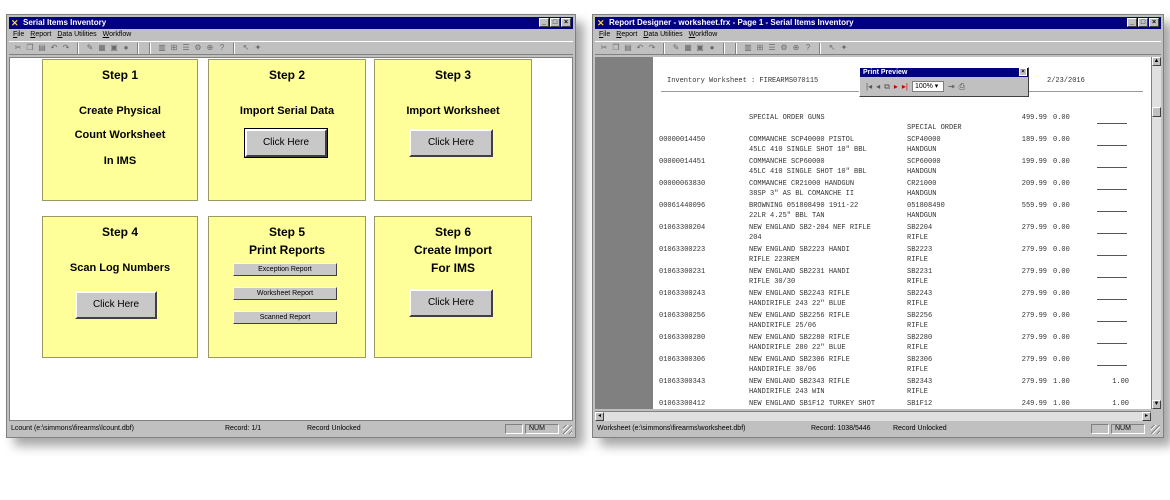  I want to click on worksheet-report-button: Worksheet Report, so click(285, 293).